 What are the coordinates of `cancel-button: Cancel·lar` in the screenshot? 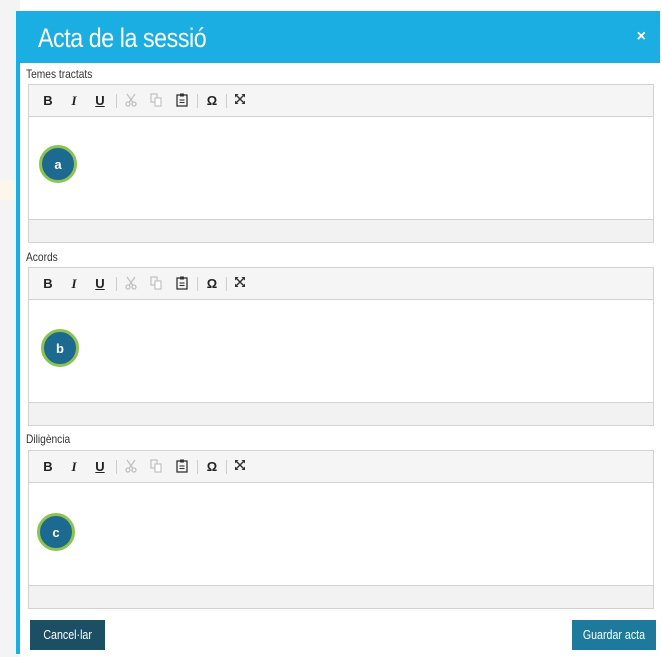 It's located at (67, 635).